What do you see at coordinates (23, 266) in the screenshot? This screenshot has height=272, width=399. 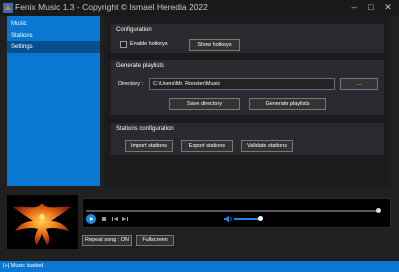 I see `status-text: [+] Music loaded` at bounding box center [23, 266].